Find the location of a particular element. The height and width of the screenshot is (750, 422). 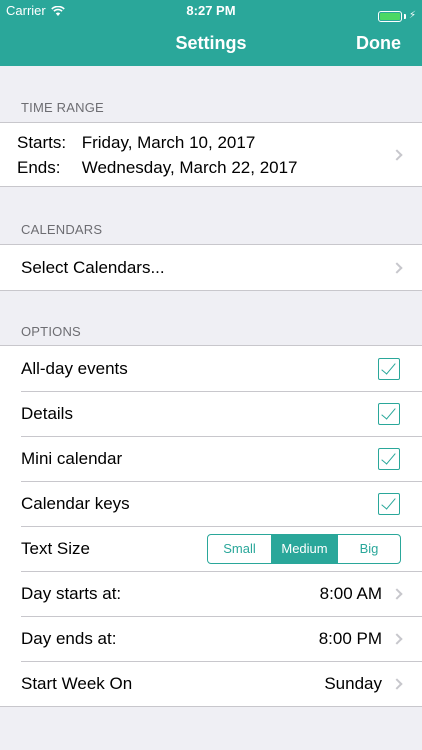

start-week-label: Start Week On is located at coordinates (77, 683).